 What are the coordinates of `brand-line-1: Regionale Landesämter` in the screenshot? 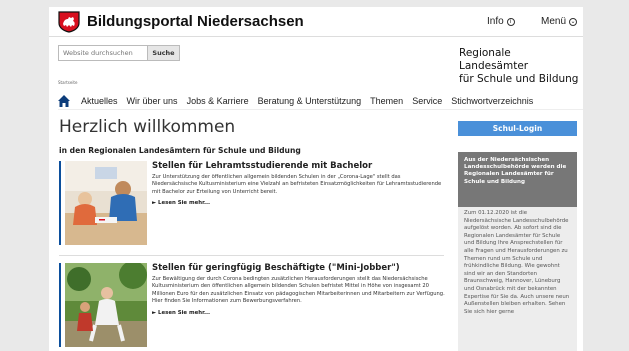 It's located at (494, 59).